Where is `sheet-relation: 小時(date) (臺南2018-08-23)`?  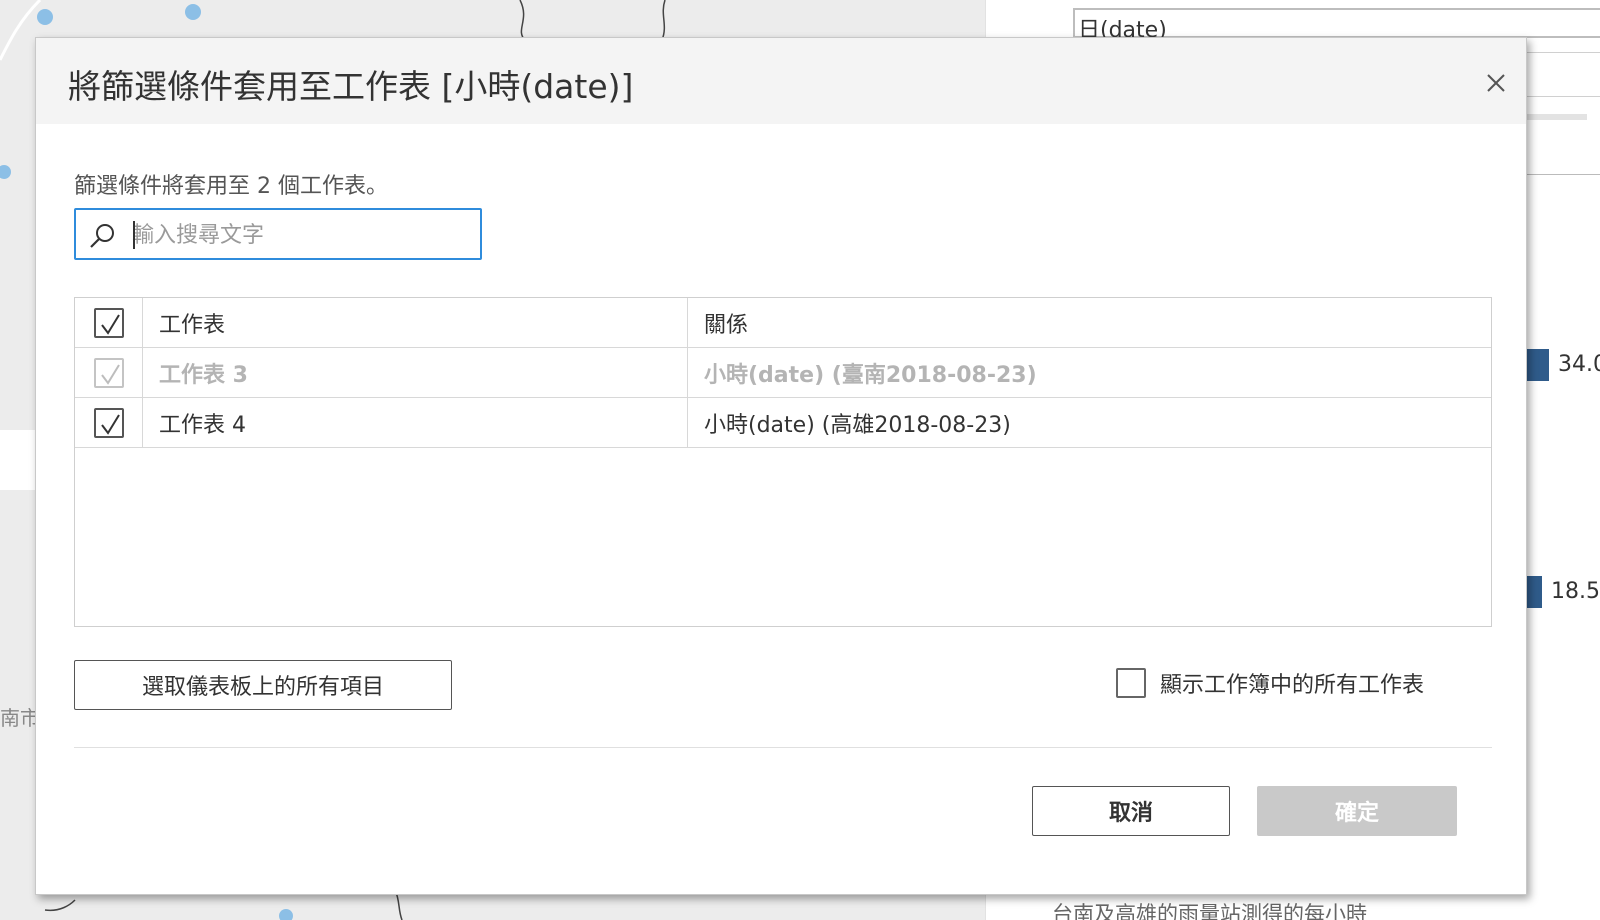
sheet-relation: 小時(date) (臺南2018-08-23) is located at coordinates (870, 375).